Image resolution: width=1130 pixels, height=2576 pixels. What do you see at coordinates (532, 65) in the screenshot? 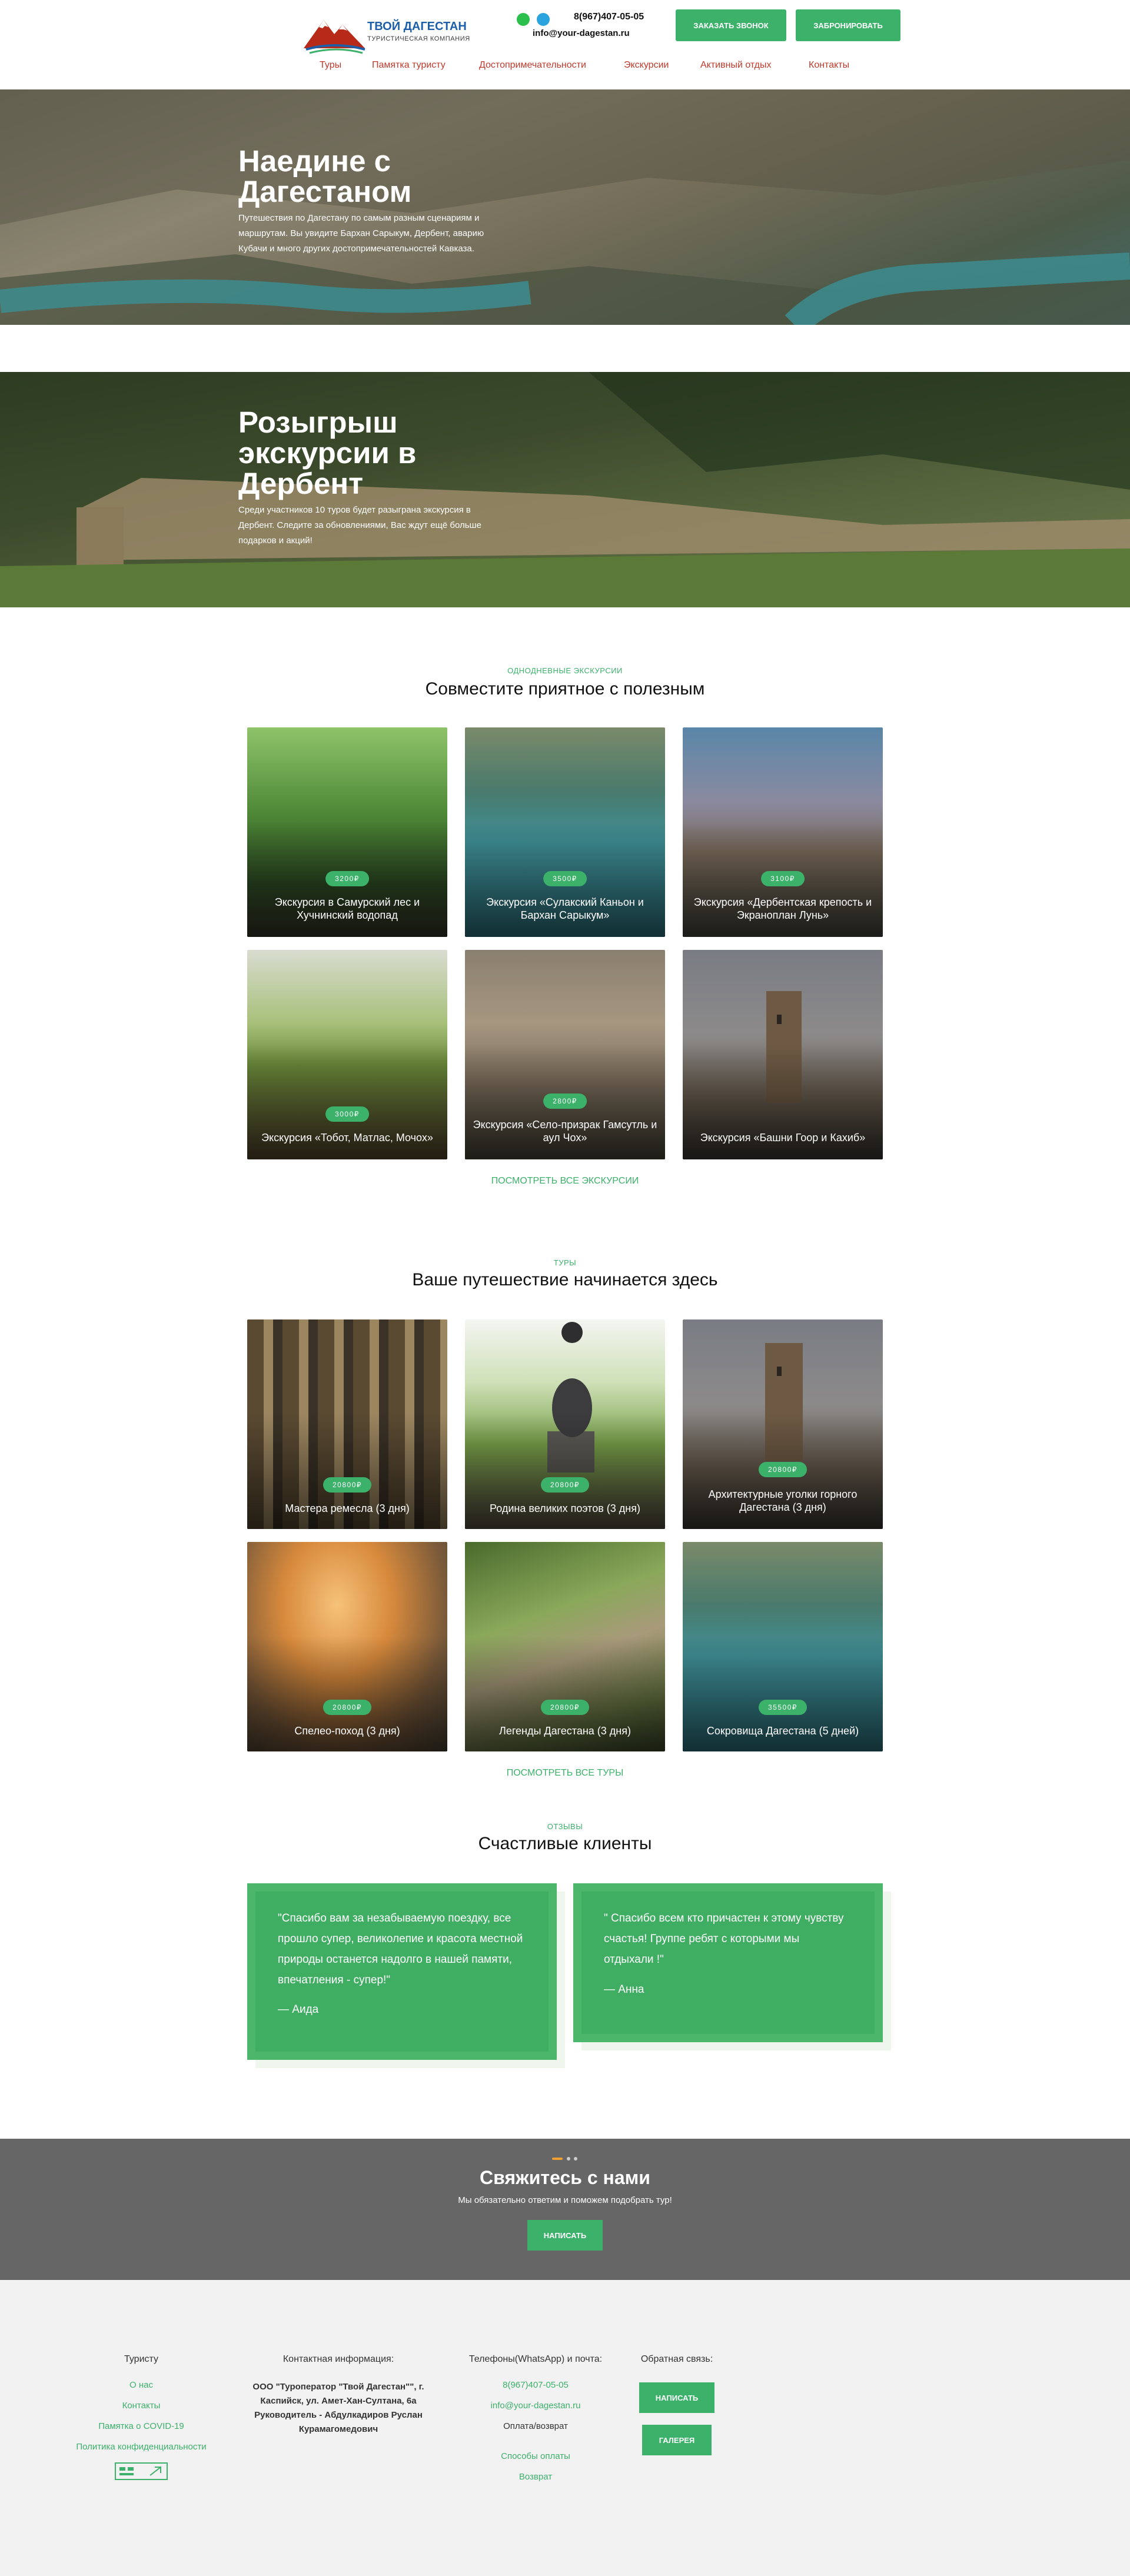
I see `nav-item-sights: Достопримечательности` at bounding box center [532, 65].